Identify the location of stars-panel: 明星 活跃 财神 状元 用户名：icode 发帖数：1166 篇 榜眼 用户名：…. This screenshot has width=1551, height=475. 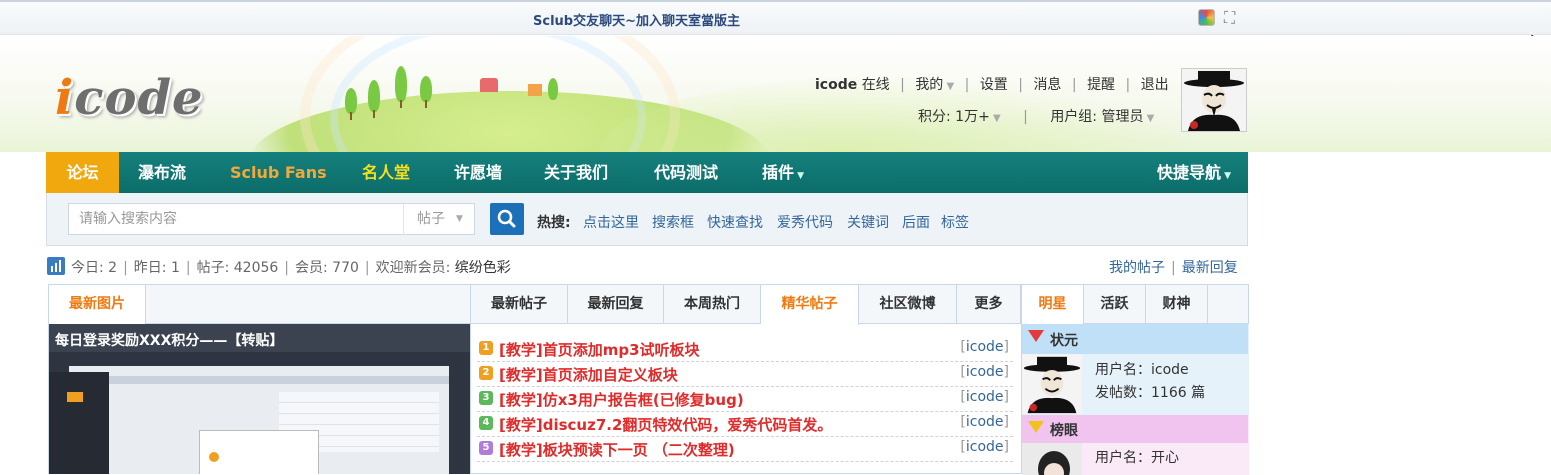
(1135, 379).